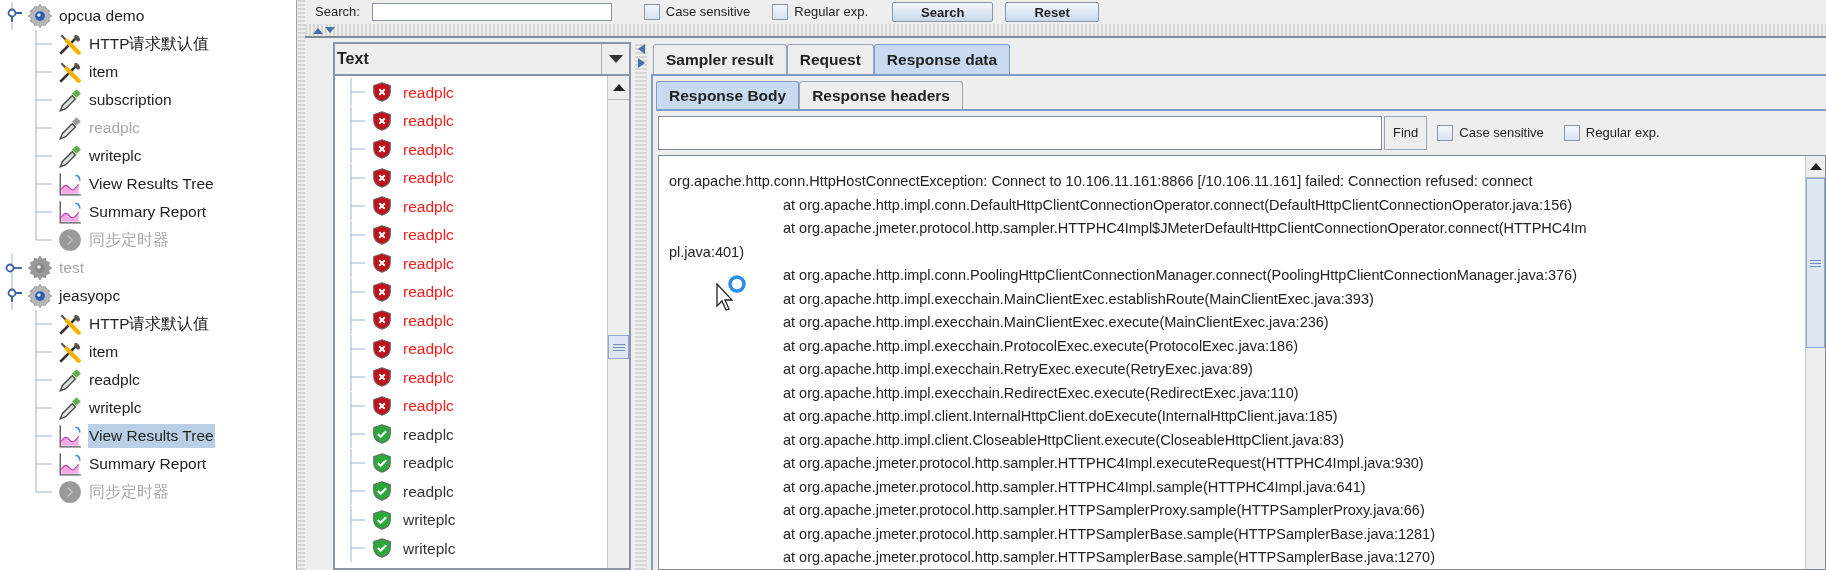 The image size is (1826, 570). Describe the element at coordinates (330, 30) in the screenshot. I see `collapse-down-icon` at that location.